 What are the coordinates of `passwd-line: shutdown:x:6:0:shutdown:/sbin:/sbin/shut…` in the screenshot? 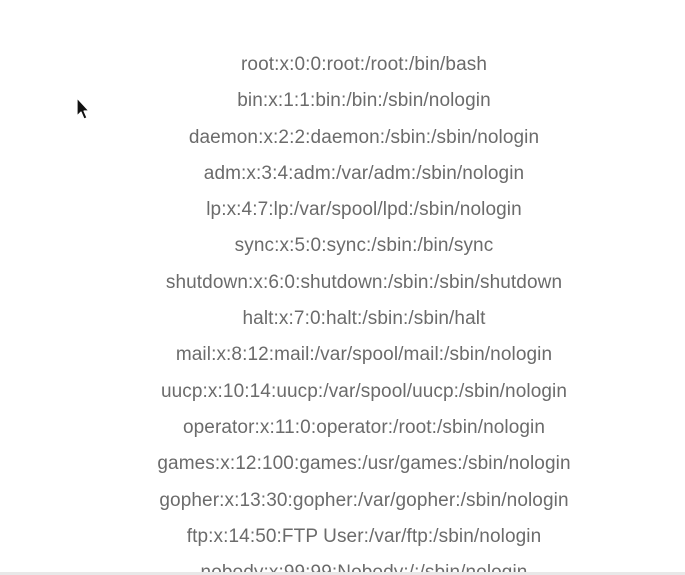 It's located at (364, 282).